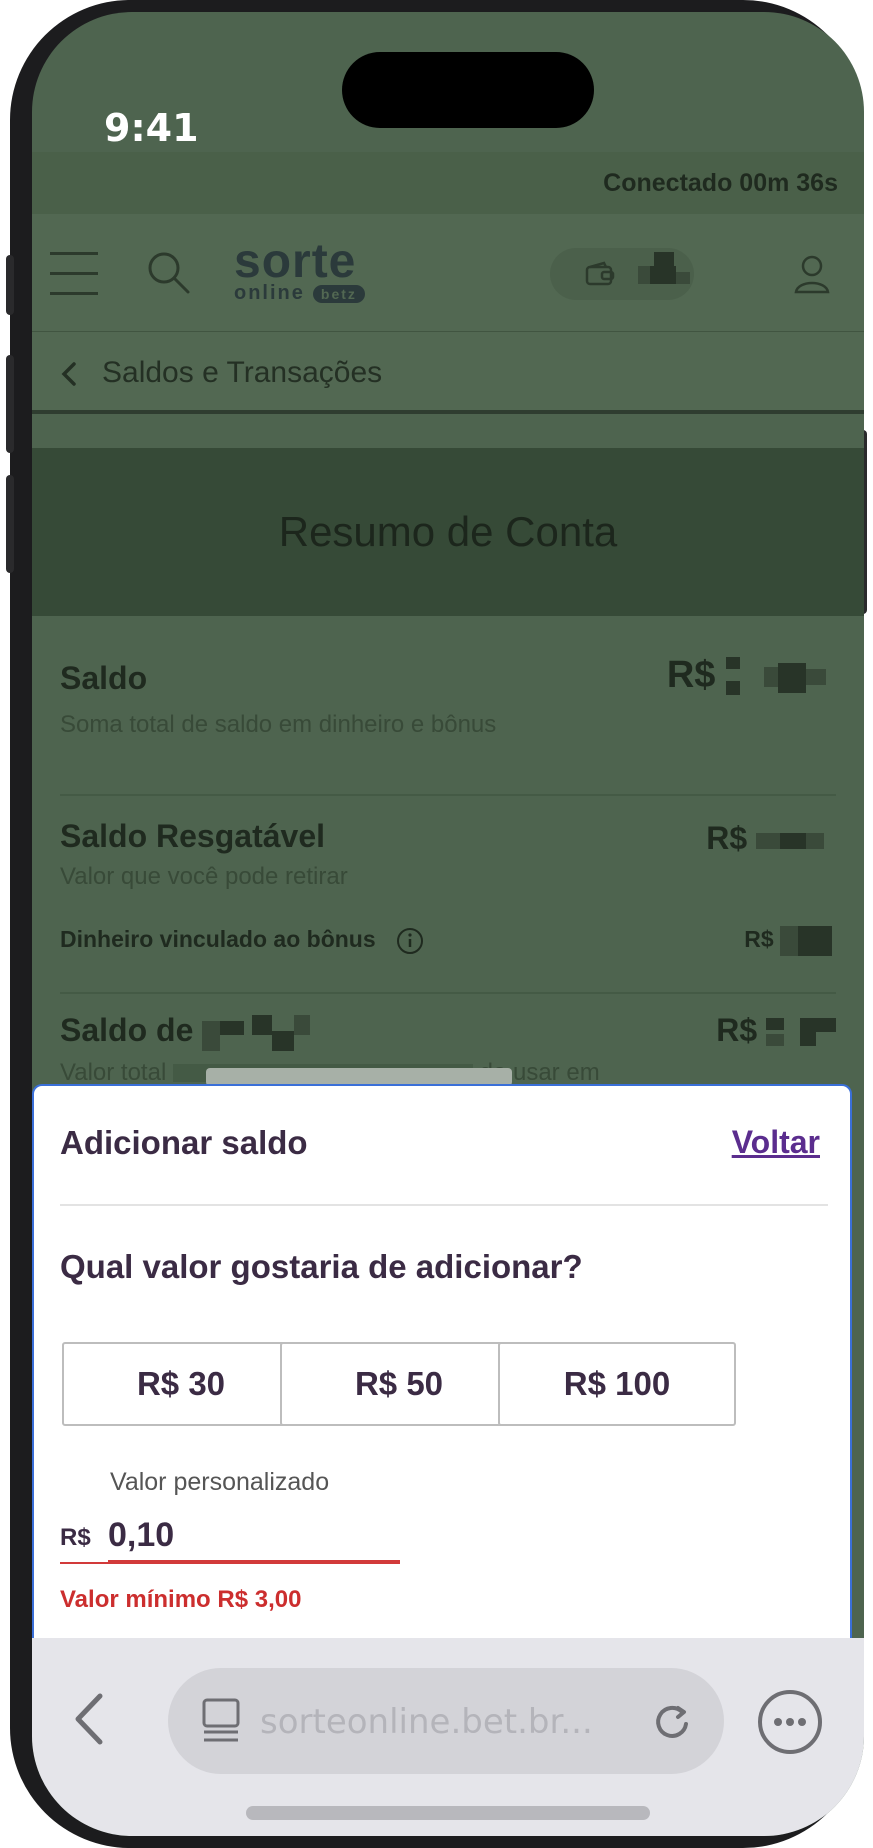 The width and height of the screenshot is (873, 1848). I want to click on volume-down-button, so click(10, 524).